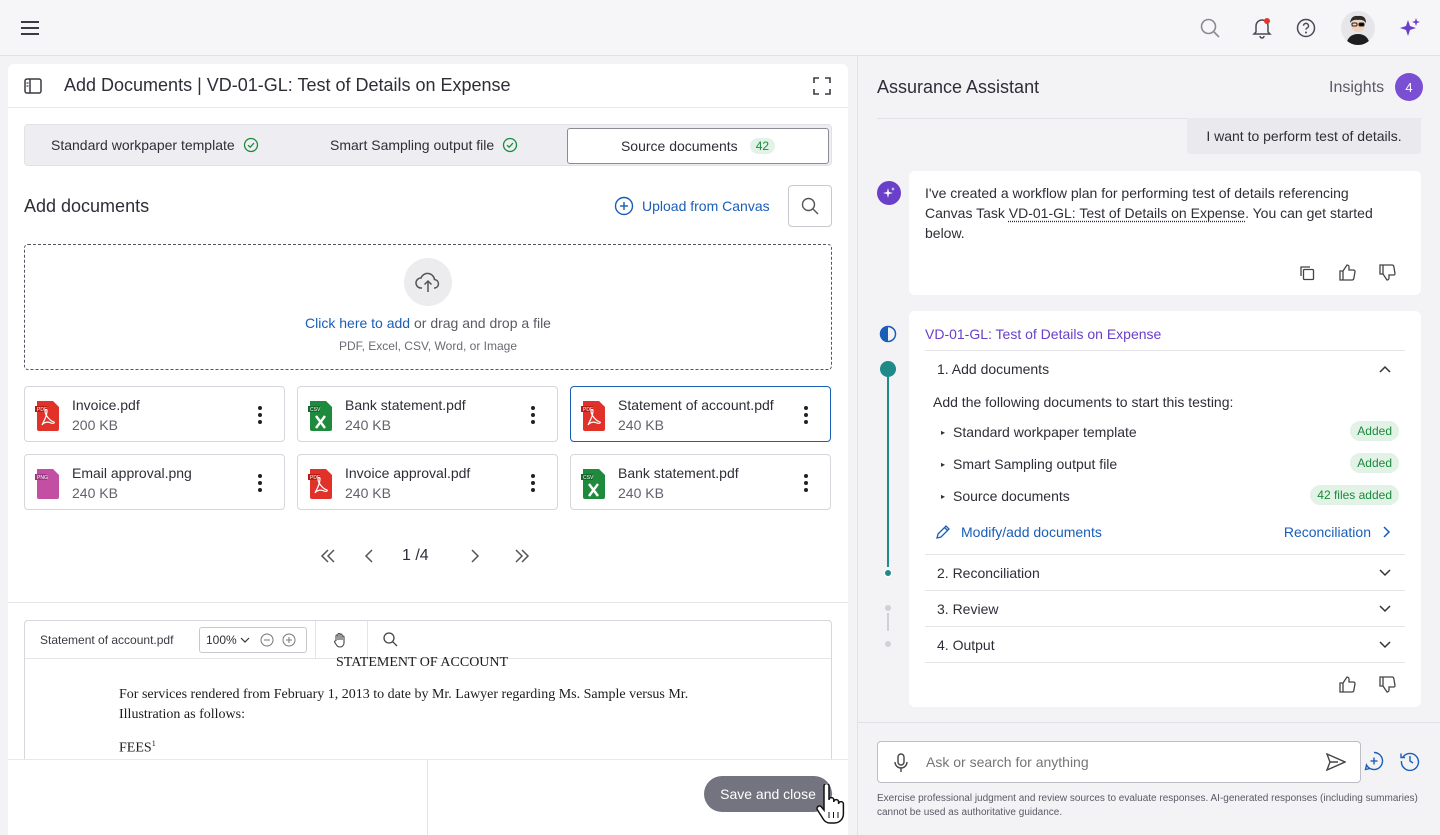 This screenshot has height=835, width=1440. Describe the element at coordinates (1043, 334) in the screenshot. I see `workflow-title: VD-01-GL: Test of Details on Expense` at that location.